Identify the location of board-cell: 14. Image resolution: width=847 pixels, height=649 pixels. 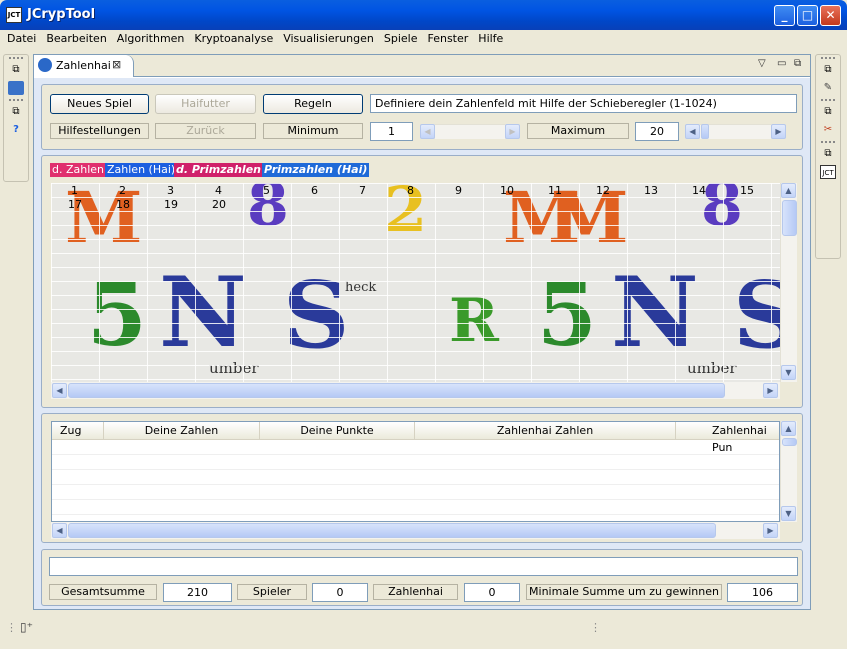
(699, 190).